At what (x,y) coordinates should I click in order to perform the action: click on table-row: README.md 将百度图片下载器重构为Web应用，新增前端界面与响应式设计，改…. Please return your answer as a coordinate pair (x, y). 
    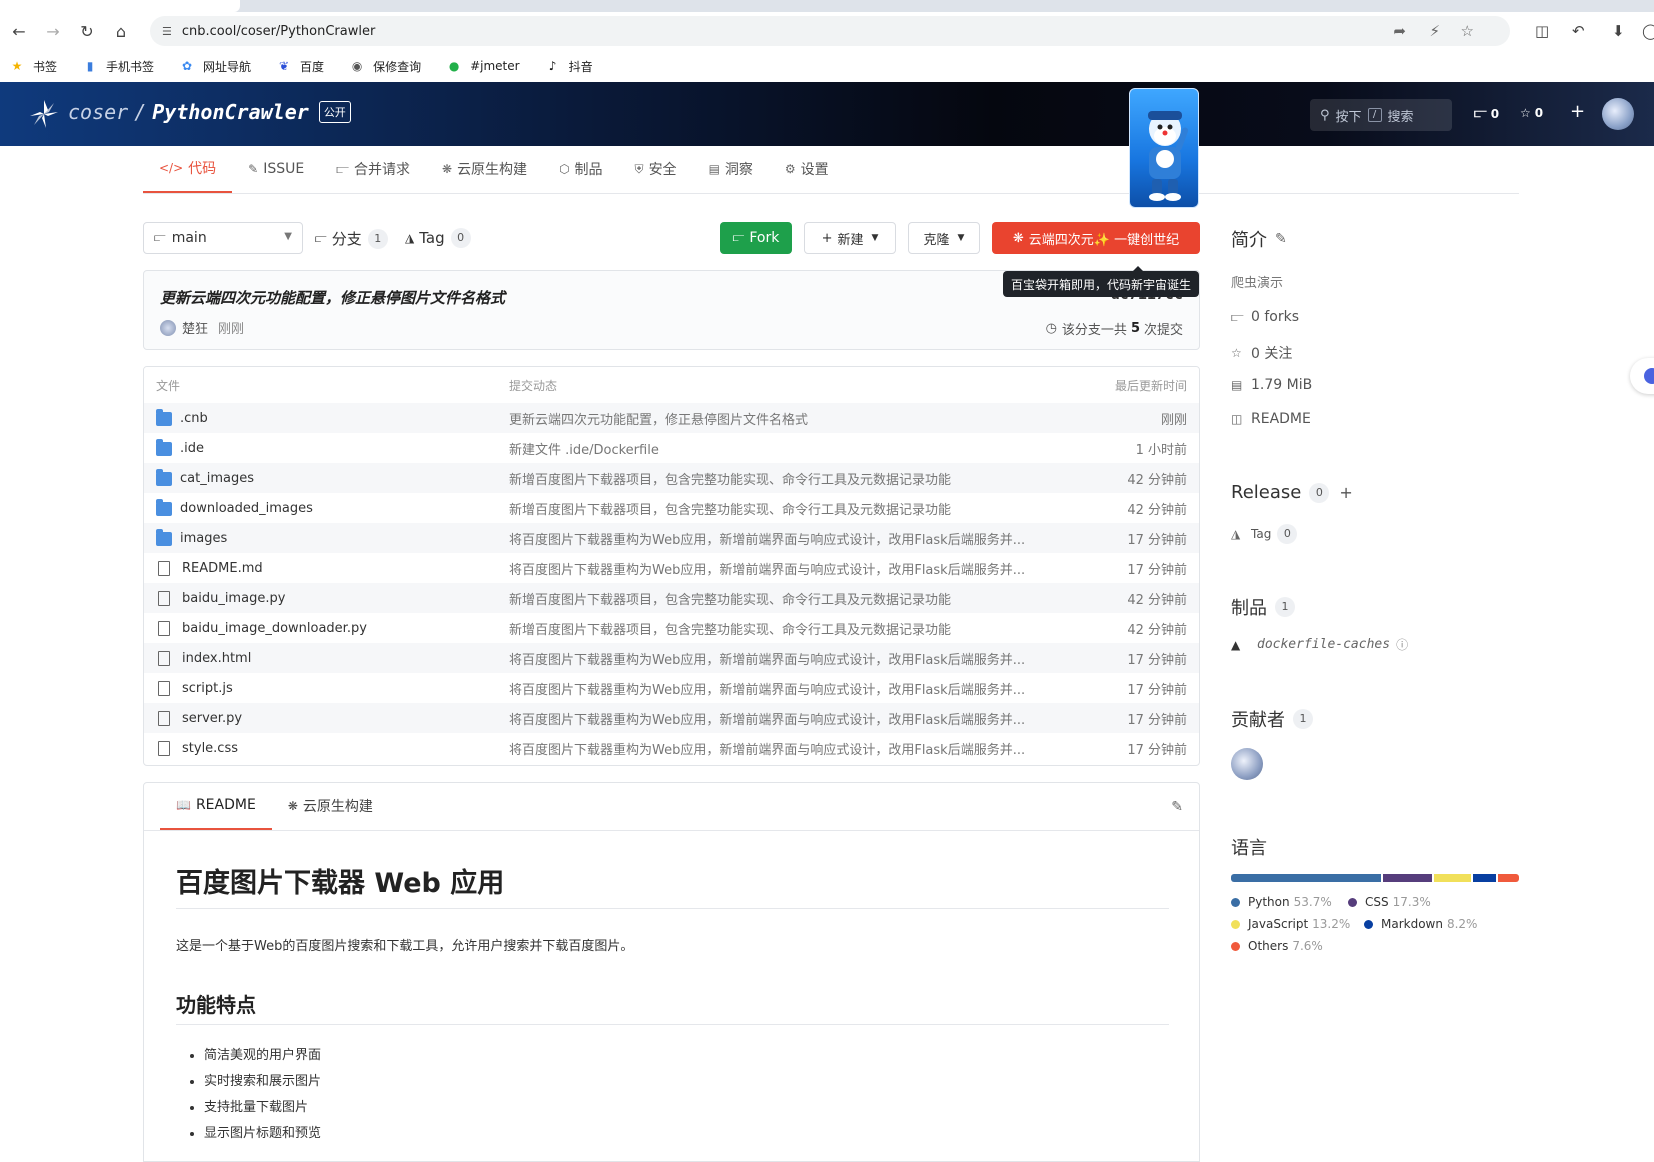
    Looking at the image, I should click on (671, 568).